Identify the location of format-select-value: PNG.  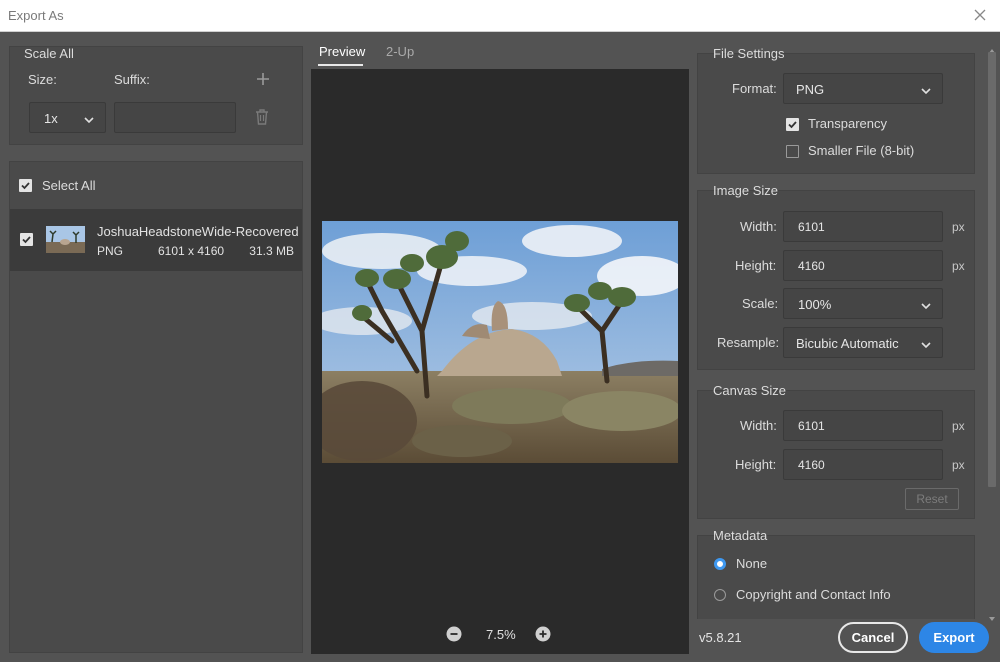
(810, 89).